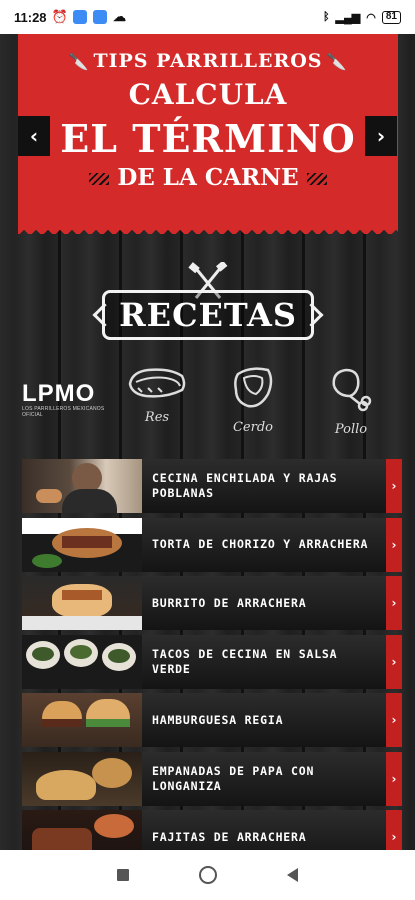 The image size is (415, 900). I want to click on recipe-row: EMPANADAS DE PAPA CON LONGANIZA ›, so click(212, 778).